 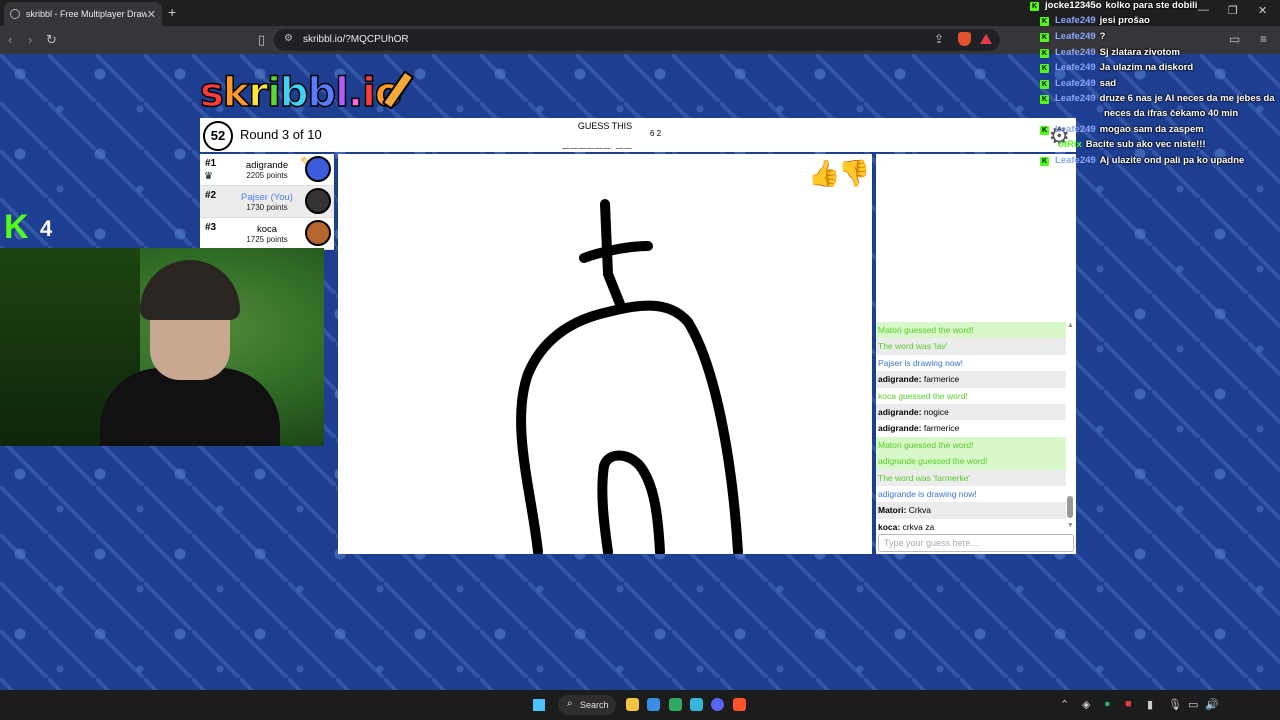 I want to click on windows-start-icon, so click(x=539, y=705).